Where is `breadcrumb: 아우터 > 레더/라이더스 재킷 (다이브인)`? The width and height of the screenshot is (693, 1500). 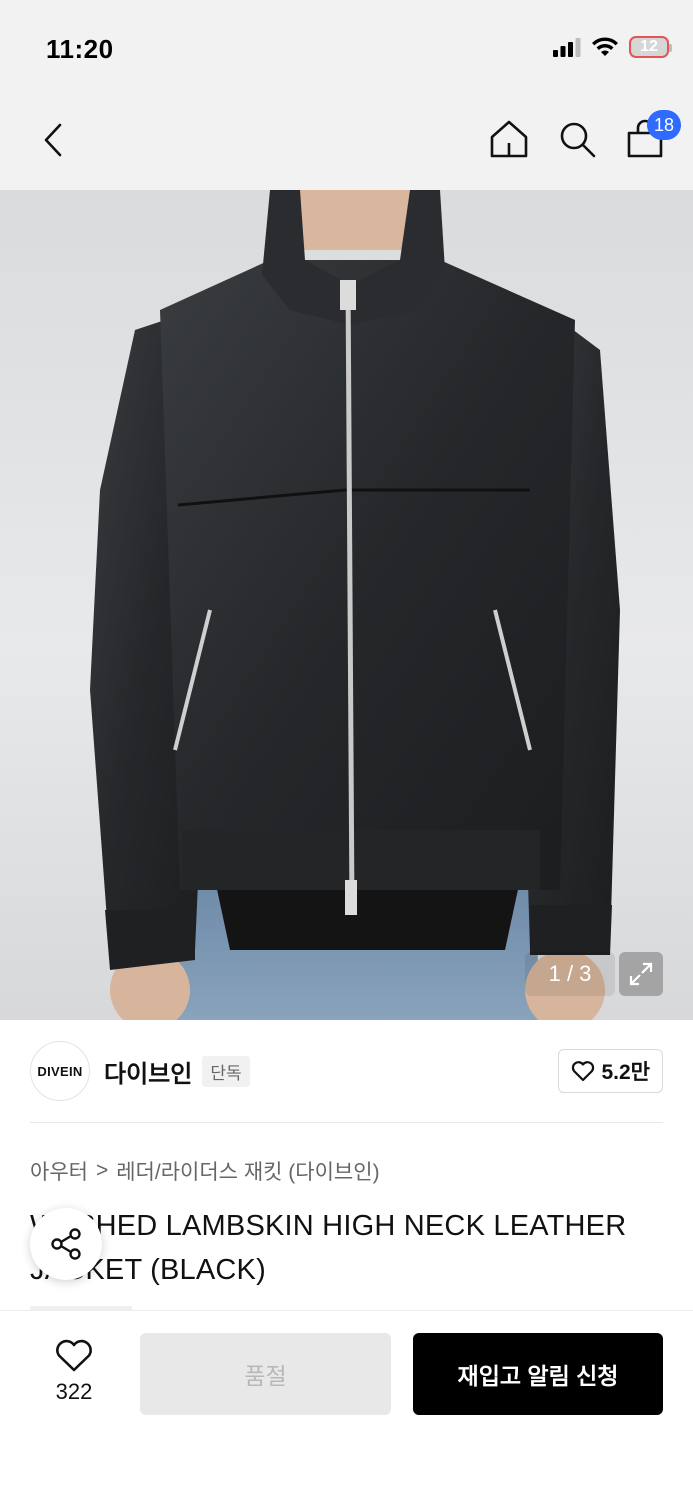
breadcrumb: 아우터 > 레더/라이더스 재킷 (다이브인) is located at coordinates (205, 1171).